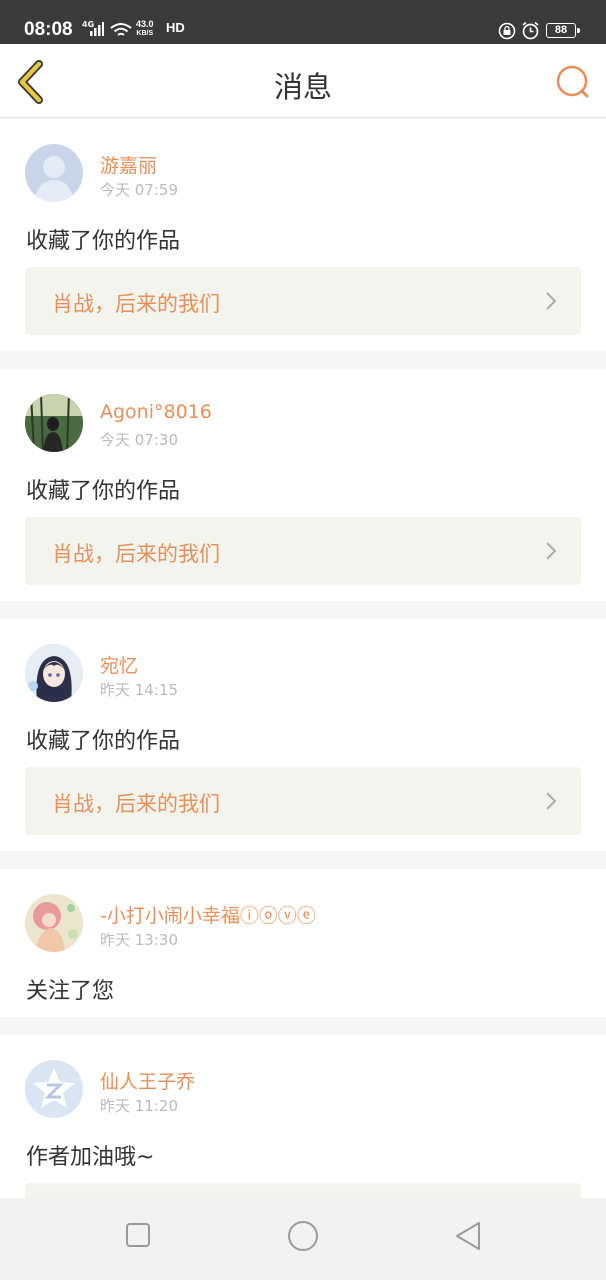 This screenshot has width=606, height=1280. I want to click on illustration-avatar-icon, so click(54, 923).